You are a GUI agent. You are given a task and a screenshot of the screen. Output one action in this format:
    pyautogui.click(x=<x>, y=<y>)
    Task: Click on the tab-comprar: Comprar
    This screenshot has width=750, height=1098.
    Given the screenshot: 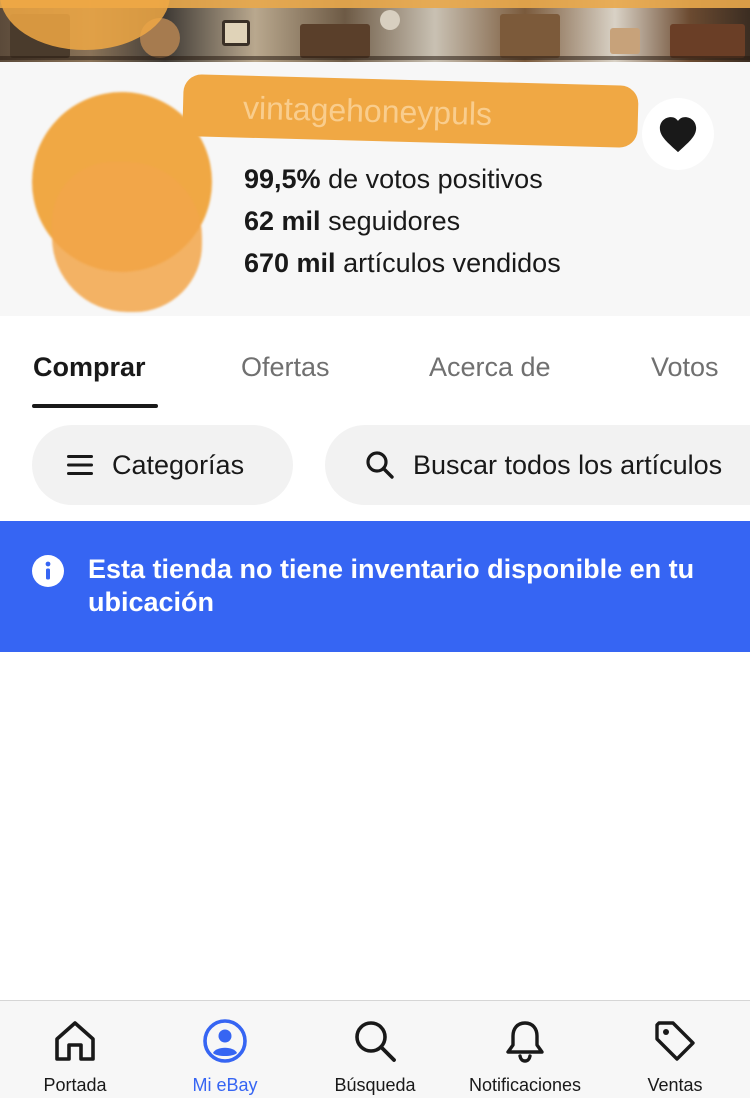 What is the action you would take?
    pyautogui.click(x=89, y=367)
    